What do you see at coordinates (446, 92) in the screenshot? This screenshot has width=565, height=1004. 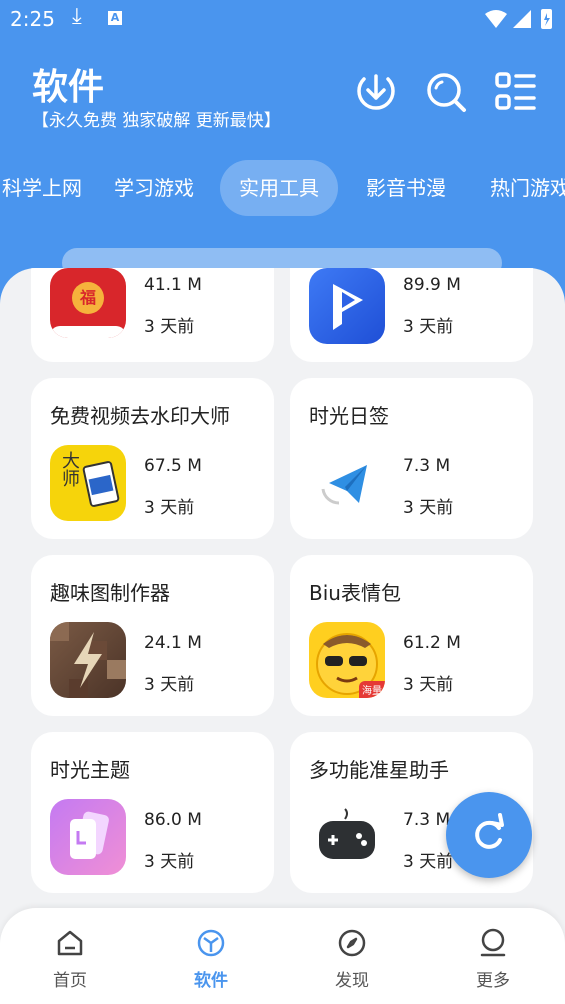 I see `search-icon` at bounding box center [446, 92].